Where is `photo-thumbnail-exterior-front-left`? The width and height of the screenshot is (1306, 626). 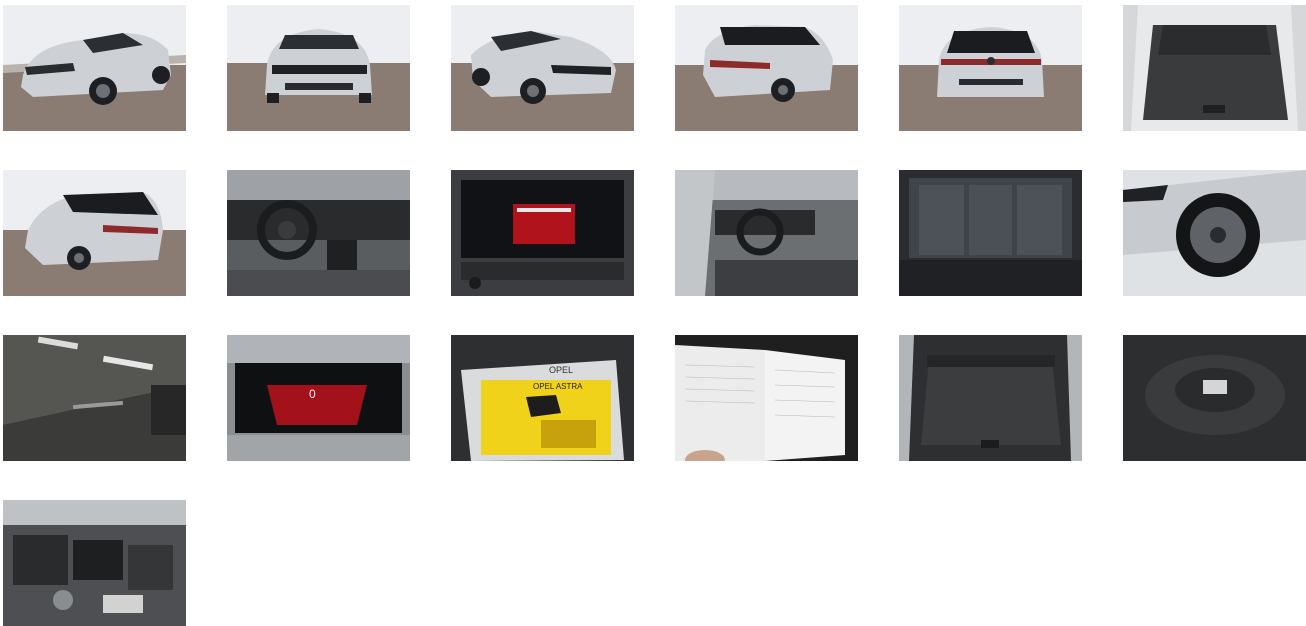
photo-thumbnail-exterior-front-left is located at coordinates (94, 68).